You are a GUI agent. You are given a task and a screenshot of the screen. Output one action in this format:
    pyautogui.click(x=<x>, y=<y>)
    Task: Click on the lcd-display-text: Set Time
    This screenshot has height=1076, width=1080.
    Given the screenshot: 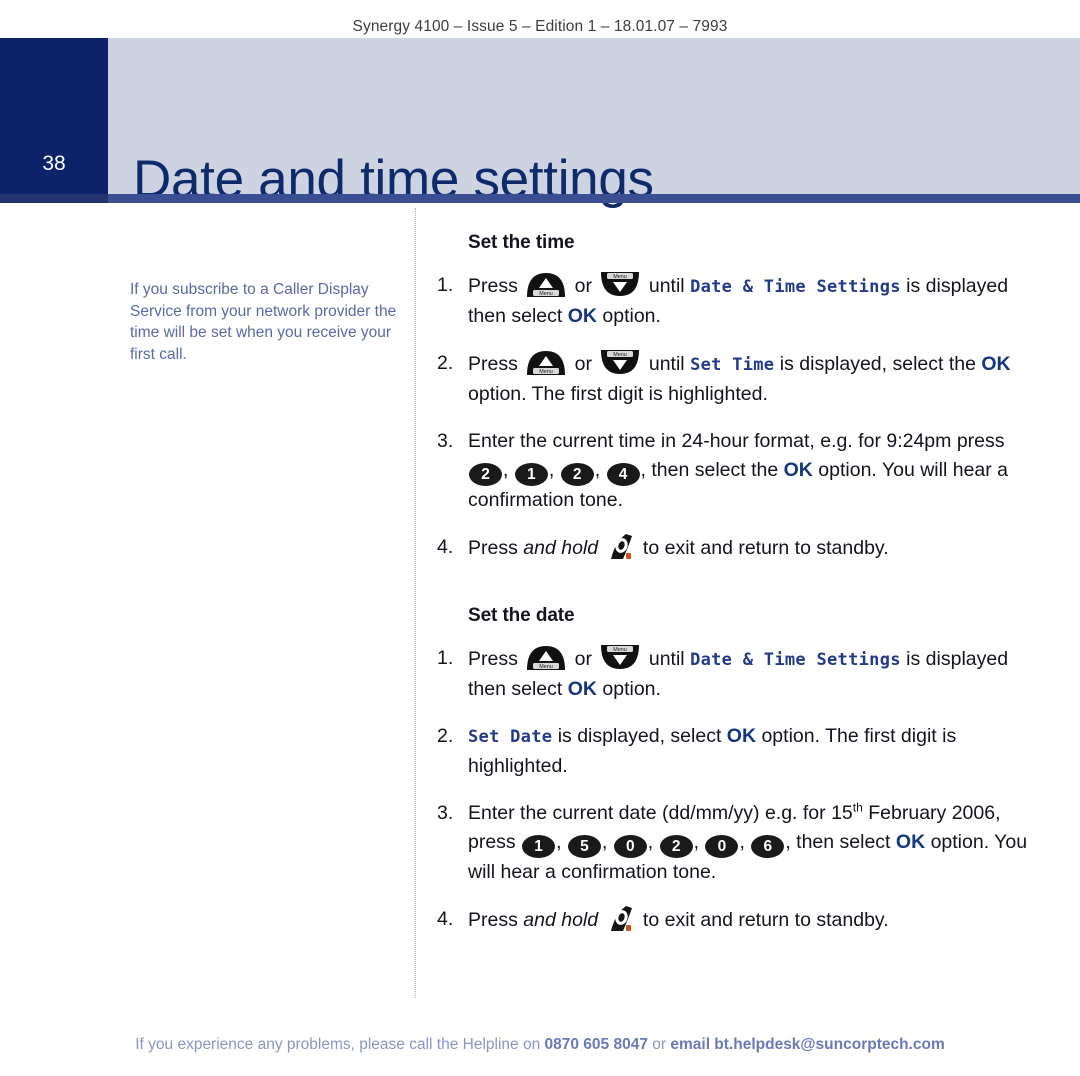 What is the action you would take?
    pyautogui.click(x=732, y=365)
    